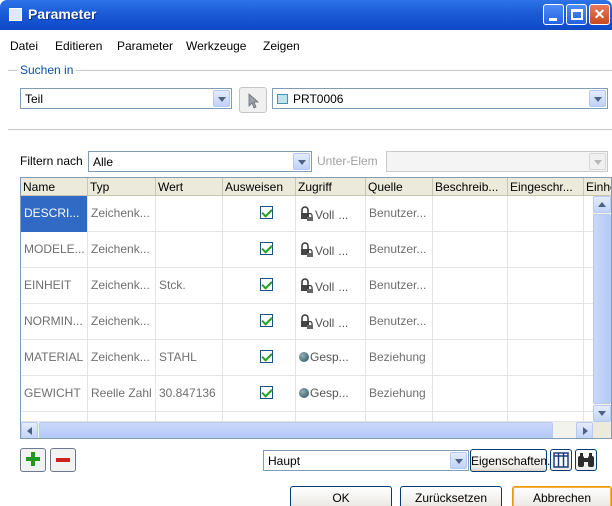 The image size is (612, 506). Describe the element at coordinates (561, 460) in the screenshot. I see `column-settings-button` at that location.